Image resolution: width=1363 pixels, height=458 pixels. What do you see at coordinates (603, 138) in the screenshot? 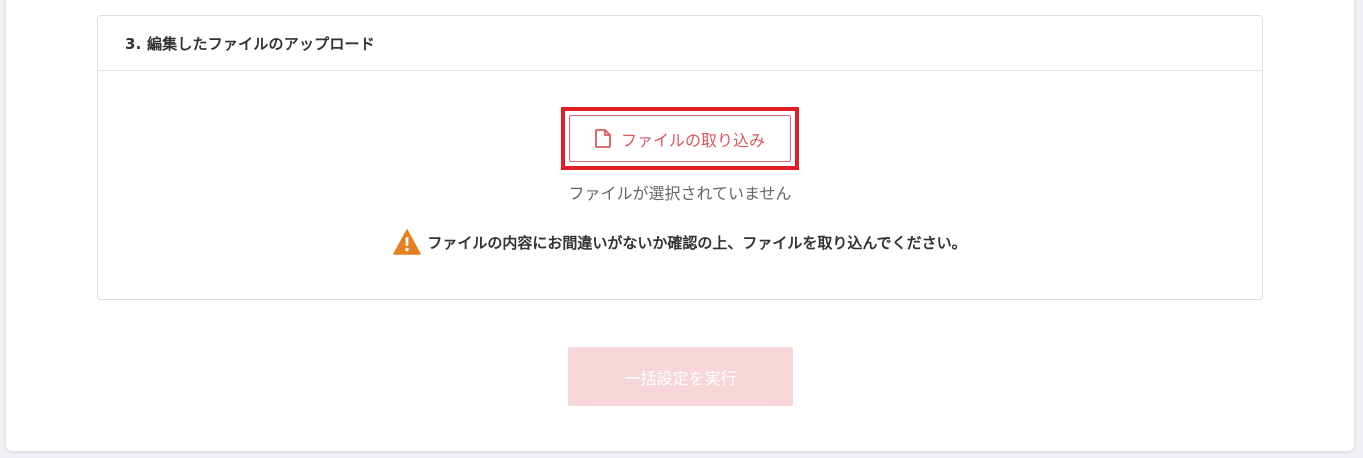
I see `file-icon` at bounding box center [603, 138].